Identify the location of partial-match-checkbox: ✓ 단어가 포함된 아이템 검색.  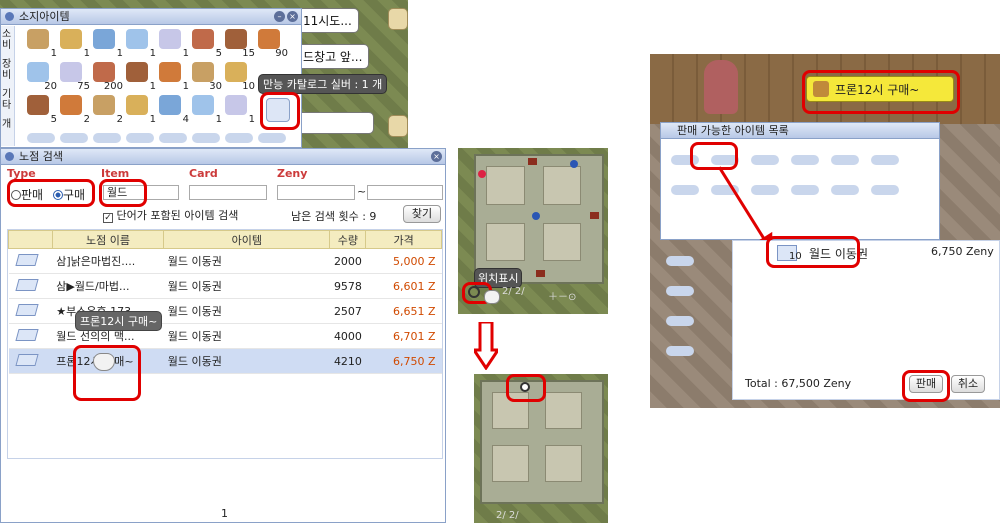
(170, 215).